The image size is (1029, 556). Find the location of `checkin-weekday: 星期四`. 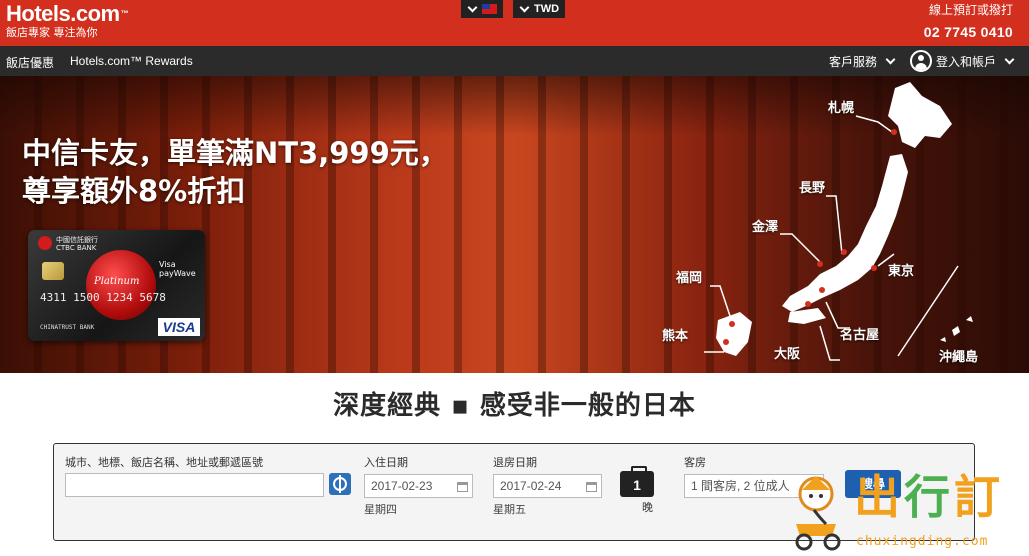

checkin-weekday: 星期四 is located at coordinates (380, 509).